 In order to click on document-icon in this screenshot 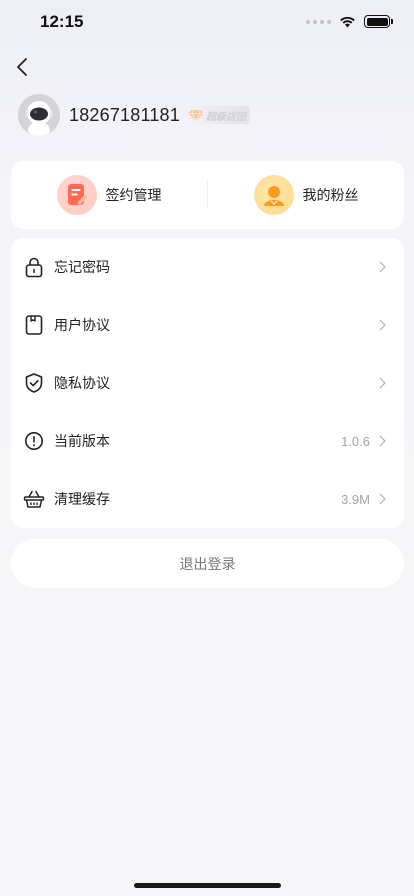, I will do `click(34, 325)`.